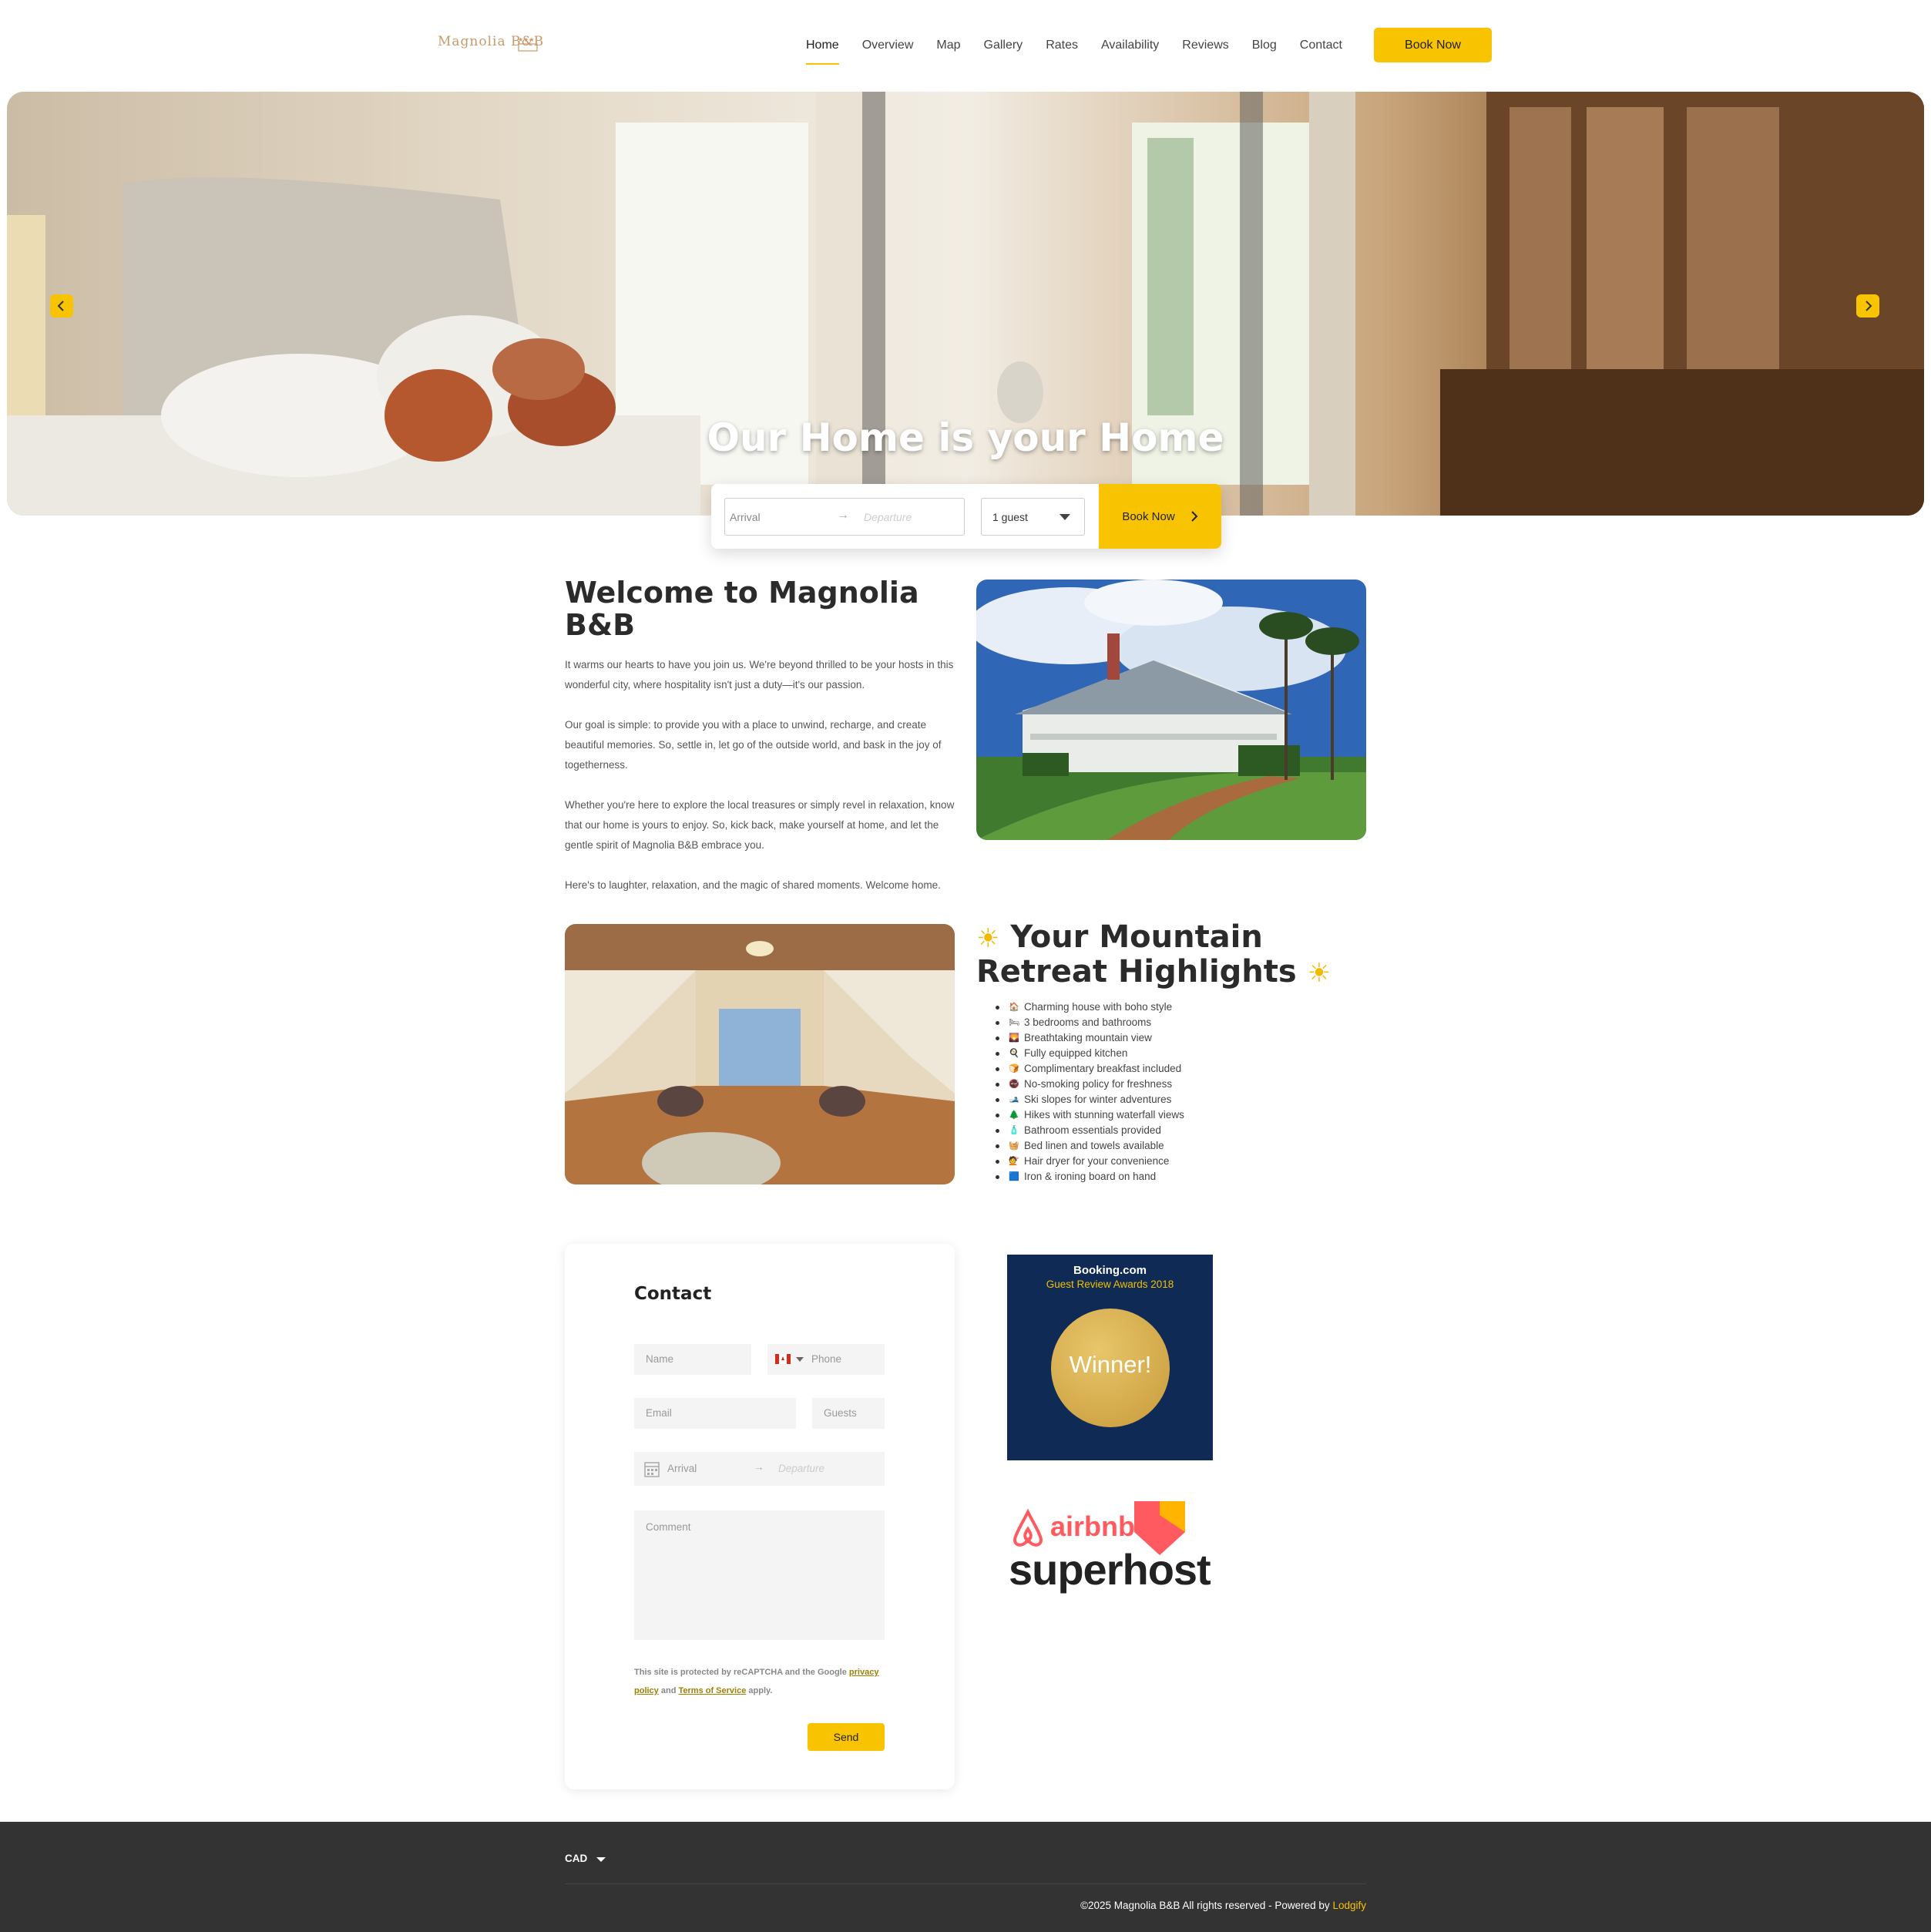 This screenshot has width=1931, height=1932. I want to click on list-item: 💇 Hair dryer for your convenience, so click(1150, 1161).